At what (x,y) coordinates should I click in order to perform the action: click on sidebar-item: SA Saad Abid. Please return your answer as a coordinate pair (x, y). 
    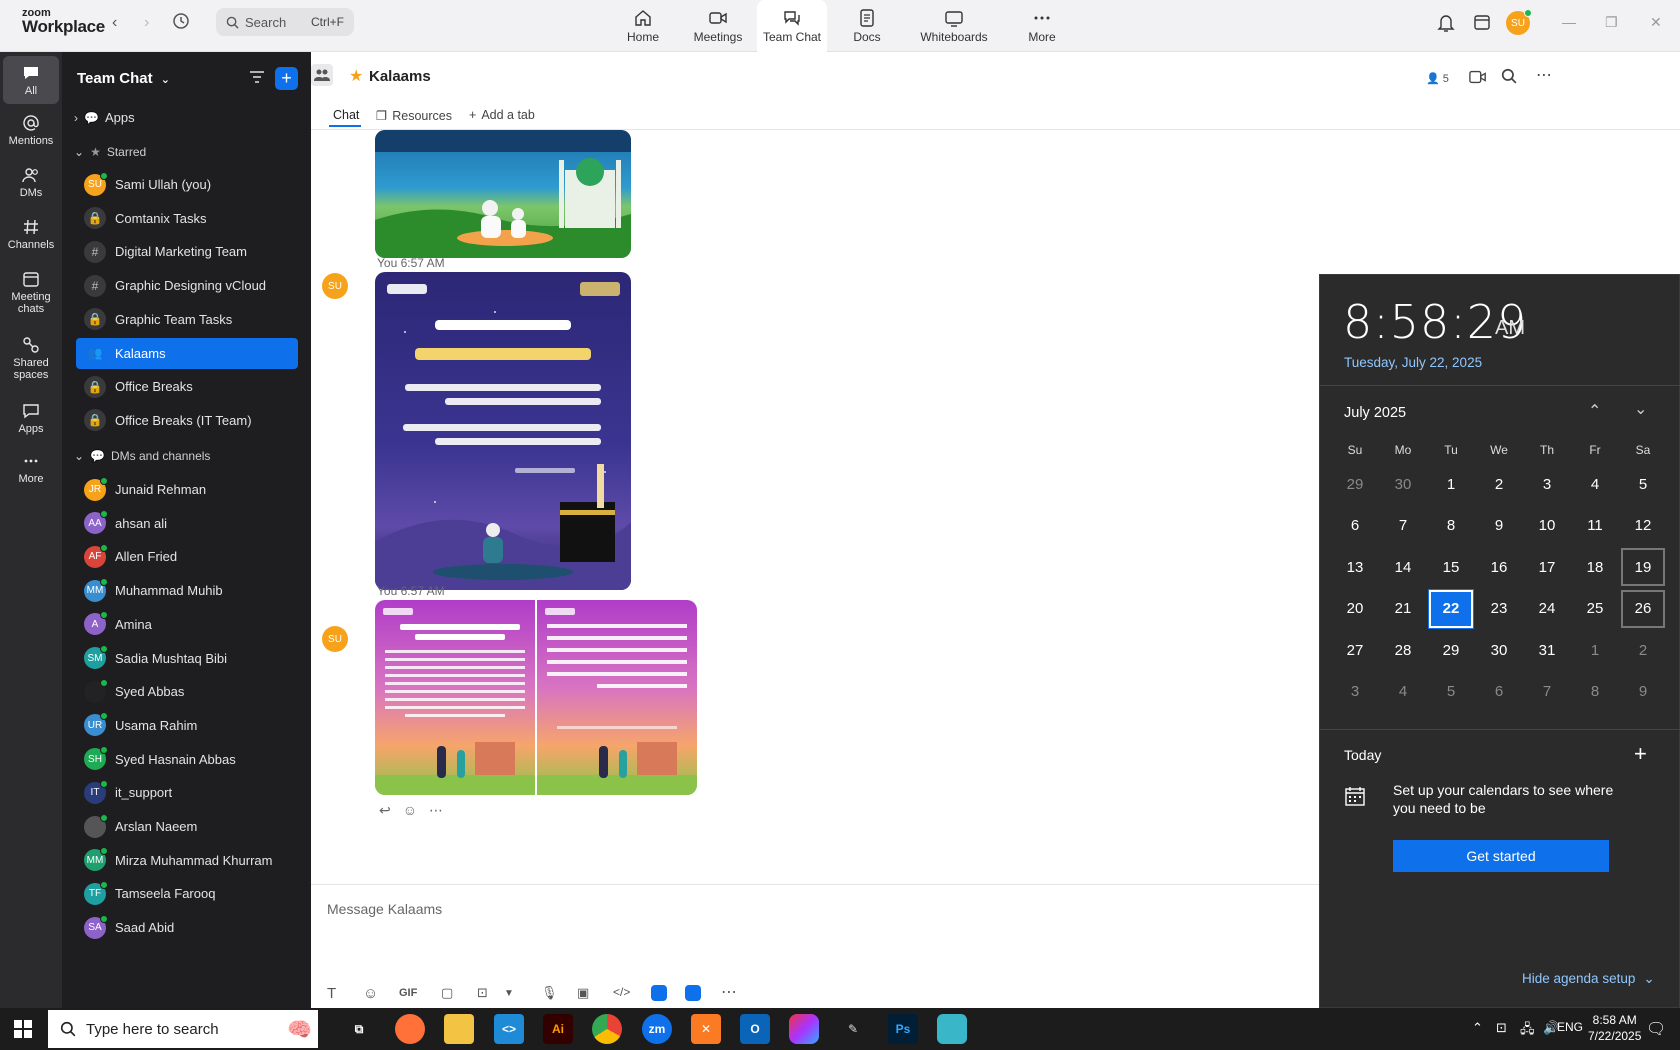
    Looking at the image, I should click on (187, 927).